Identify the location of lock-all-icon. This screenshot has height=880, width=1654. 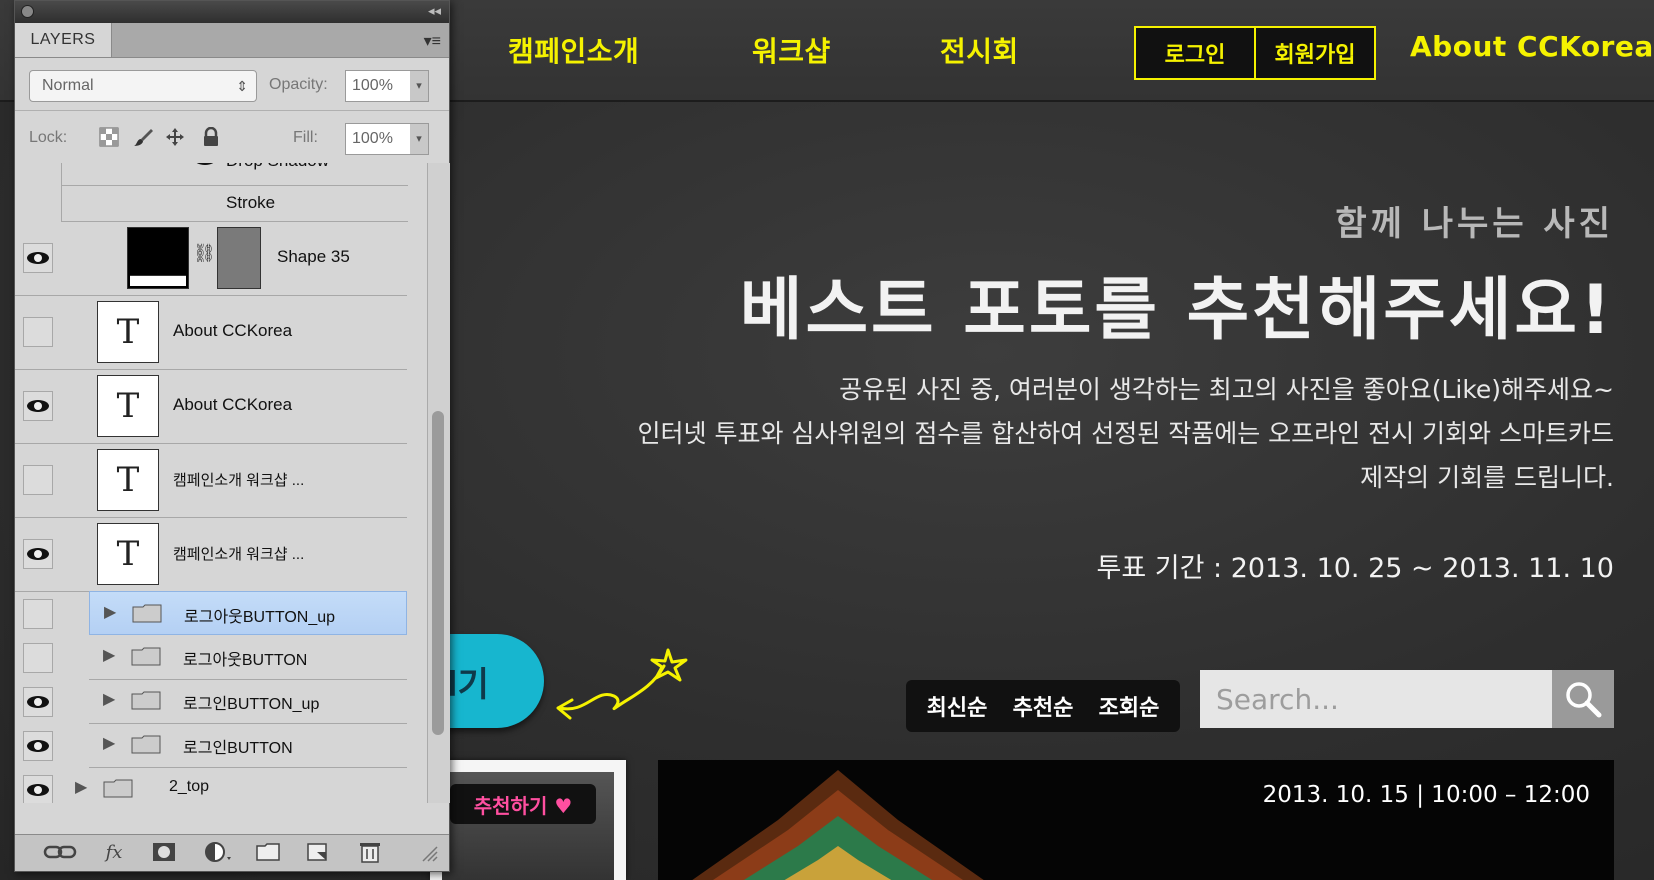
(211, 137).